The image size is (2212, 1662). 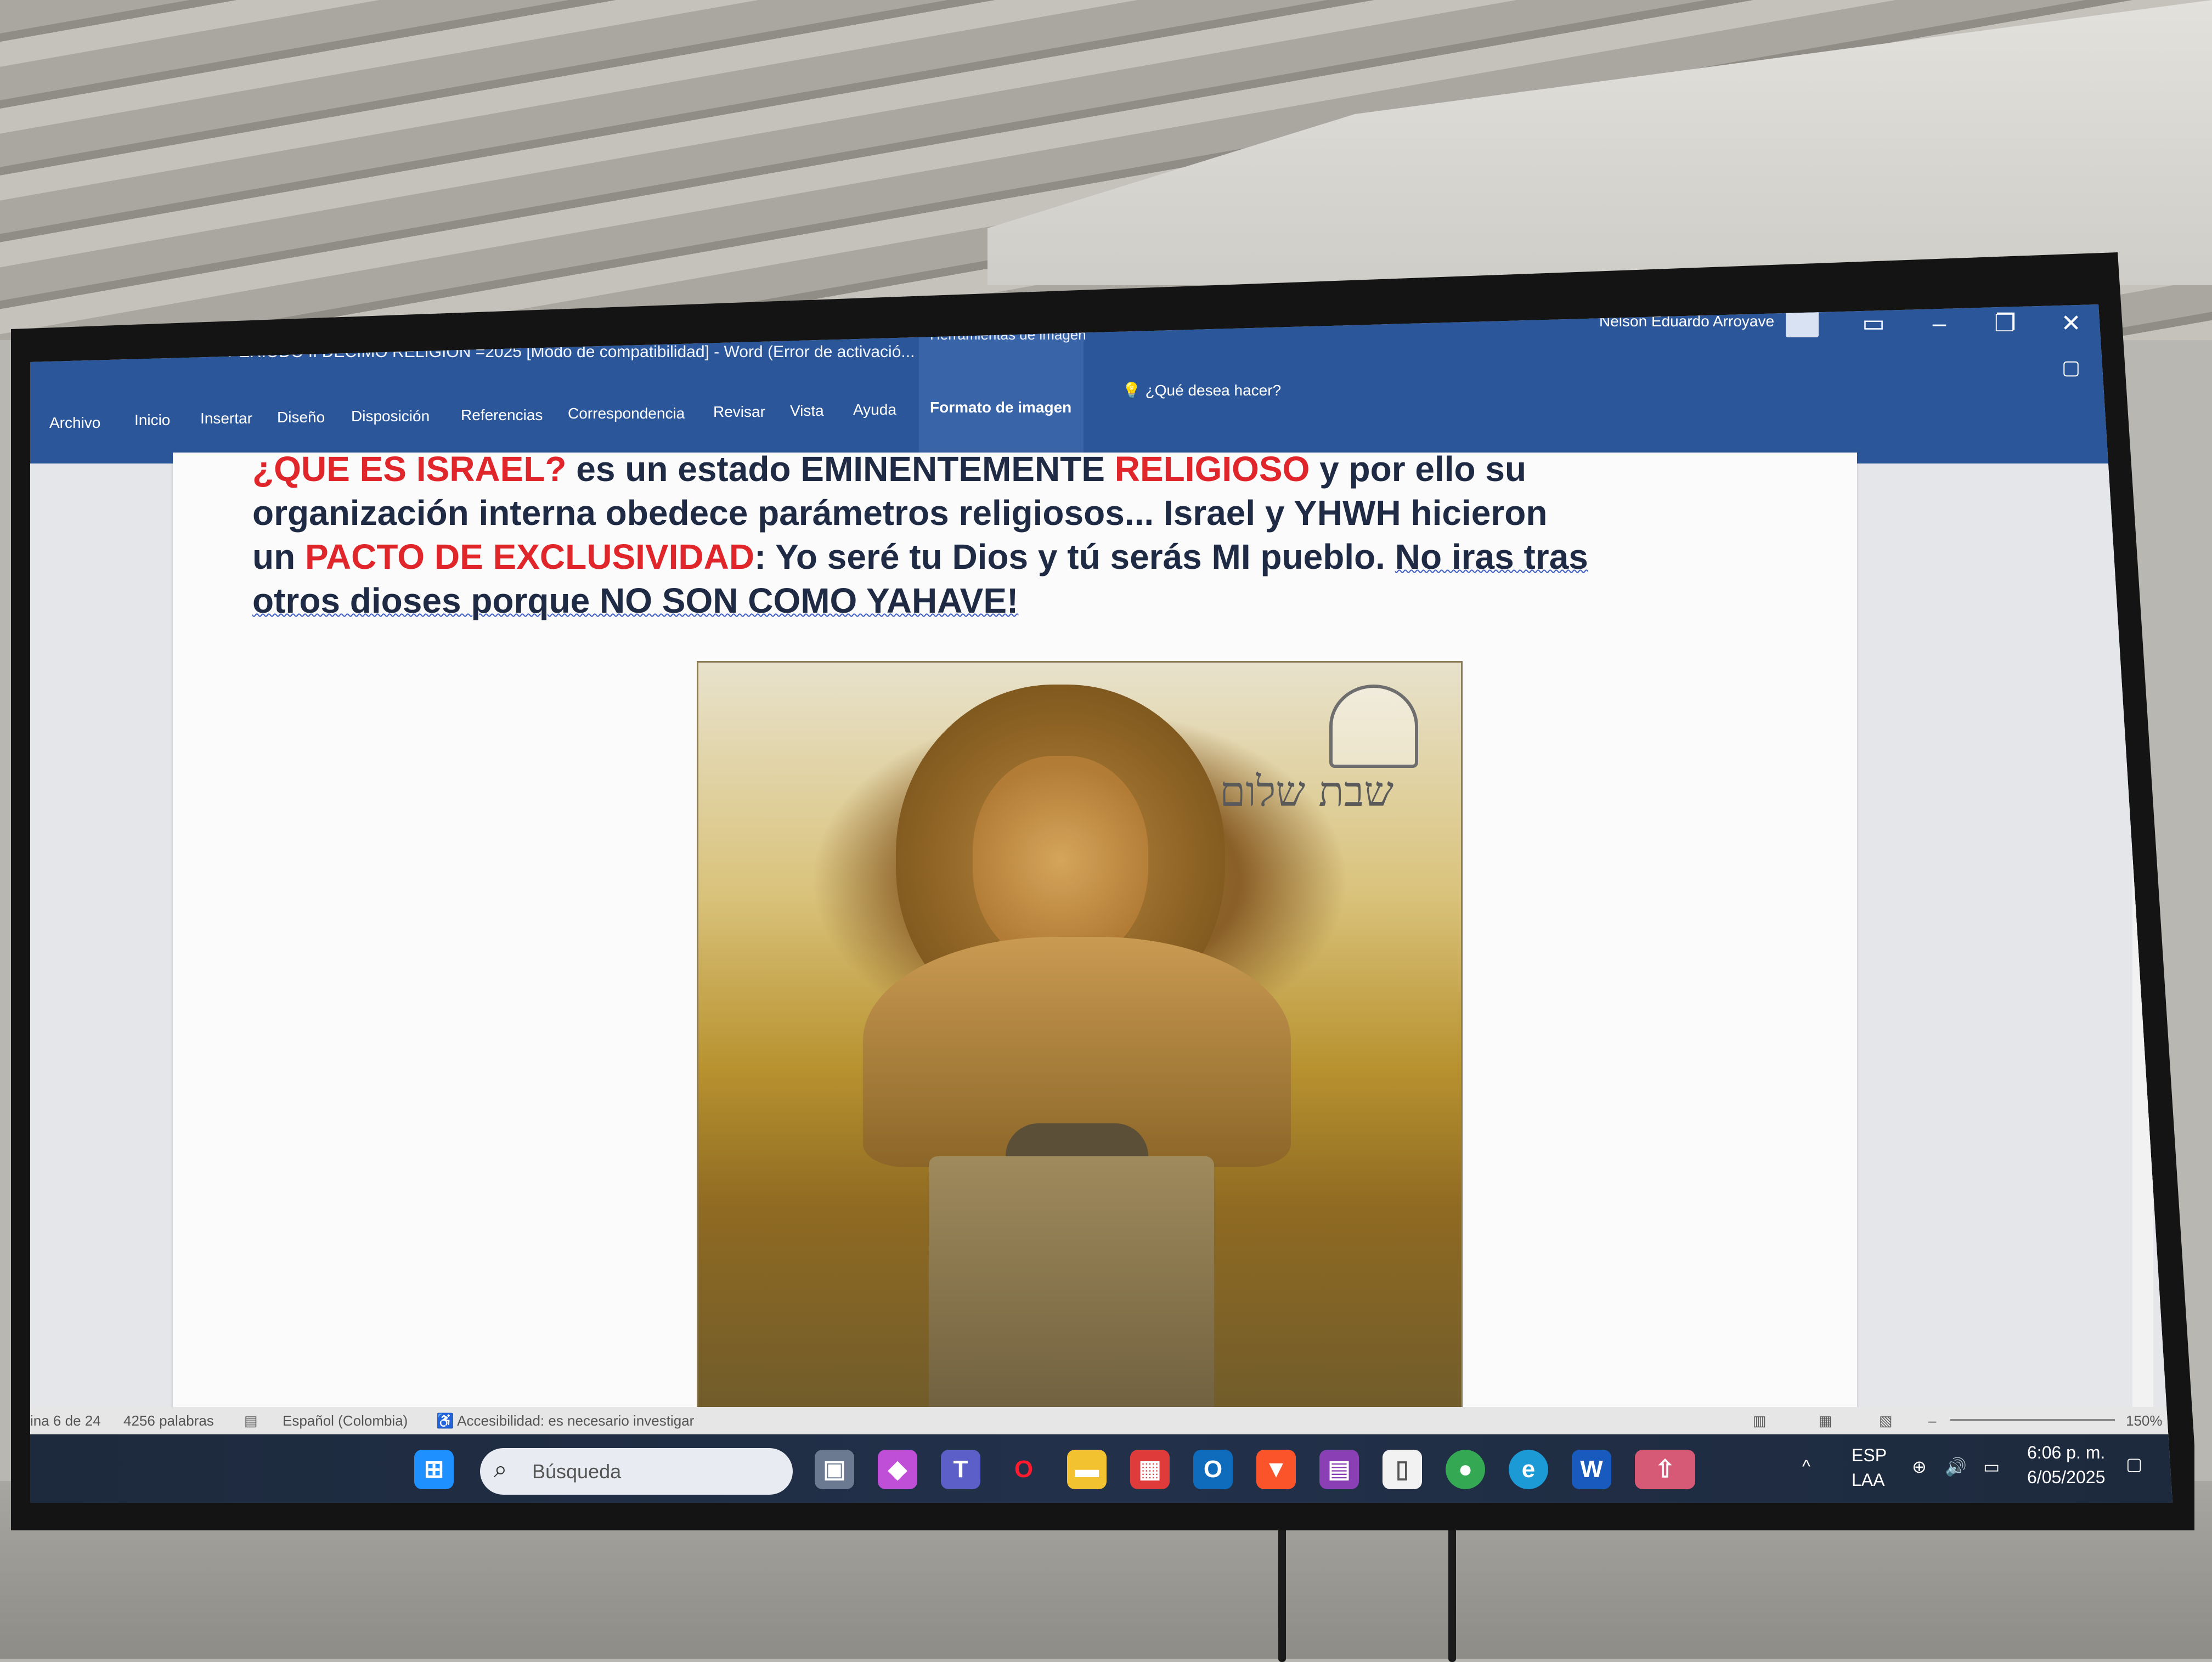 I want to click on brave-icon: ▼, so click(x=1276, y=1469).